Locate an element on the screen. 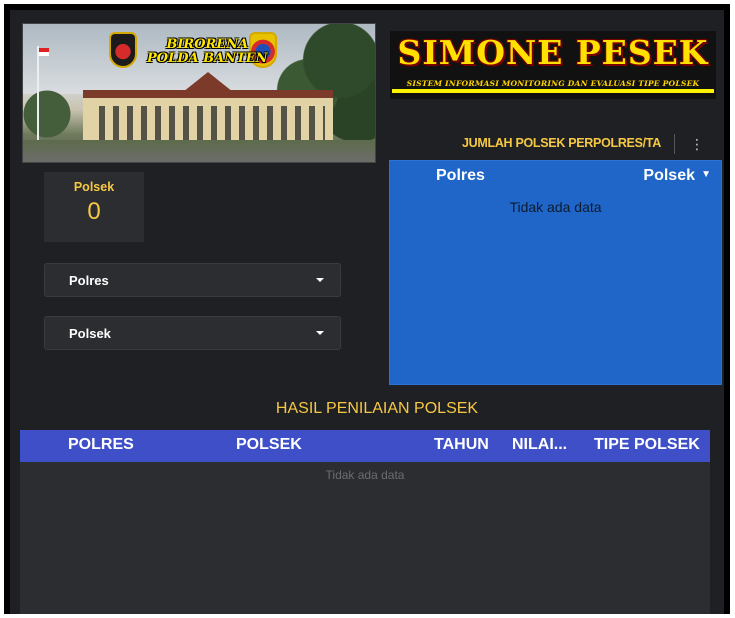 Image resolution: width=735 pixels, height=618 pixels. column-header-polsek: POLSEK is located at coordinates (269, 445).